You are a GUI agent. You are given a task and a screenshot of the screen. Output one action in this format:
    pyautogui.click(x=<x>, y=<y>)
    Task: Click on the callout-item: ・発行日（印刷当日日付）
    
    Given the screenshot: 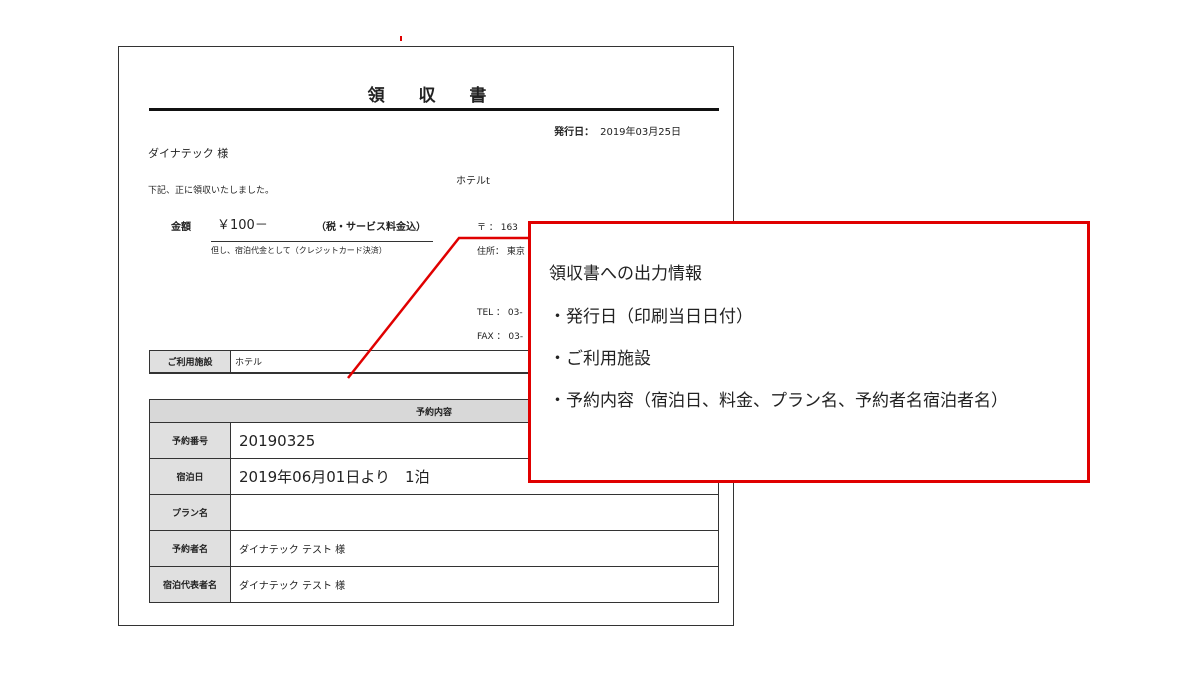 What is the action you would take?
    pyautogui.click(x=651, y=317)
    